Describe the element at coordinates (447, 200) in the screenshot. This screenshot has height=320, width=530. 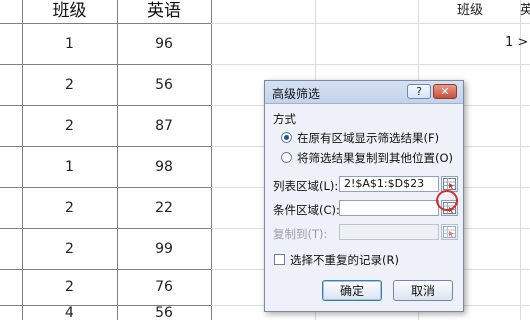
I see `highlight-circle` at that location.